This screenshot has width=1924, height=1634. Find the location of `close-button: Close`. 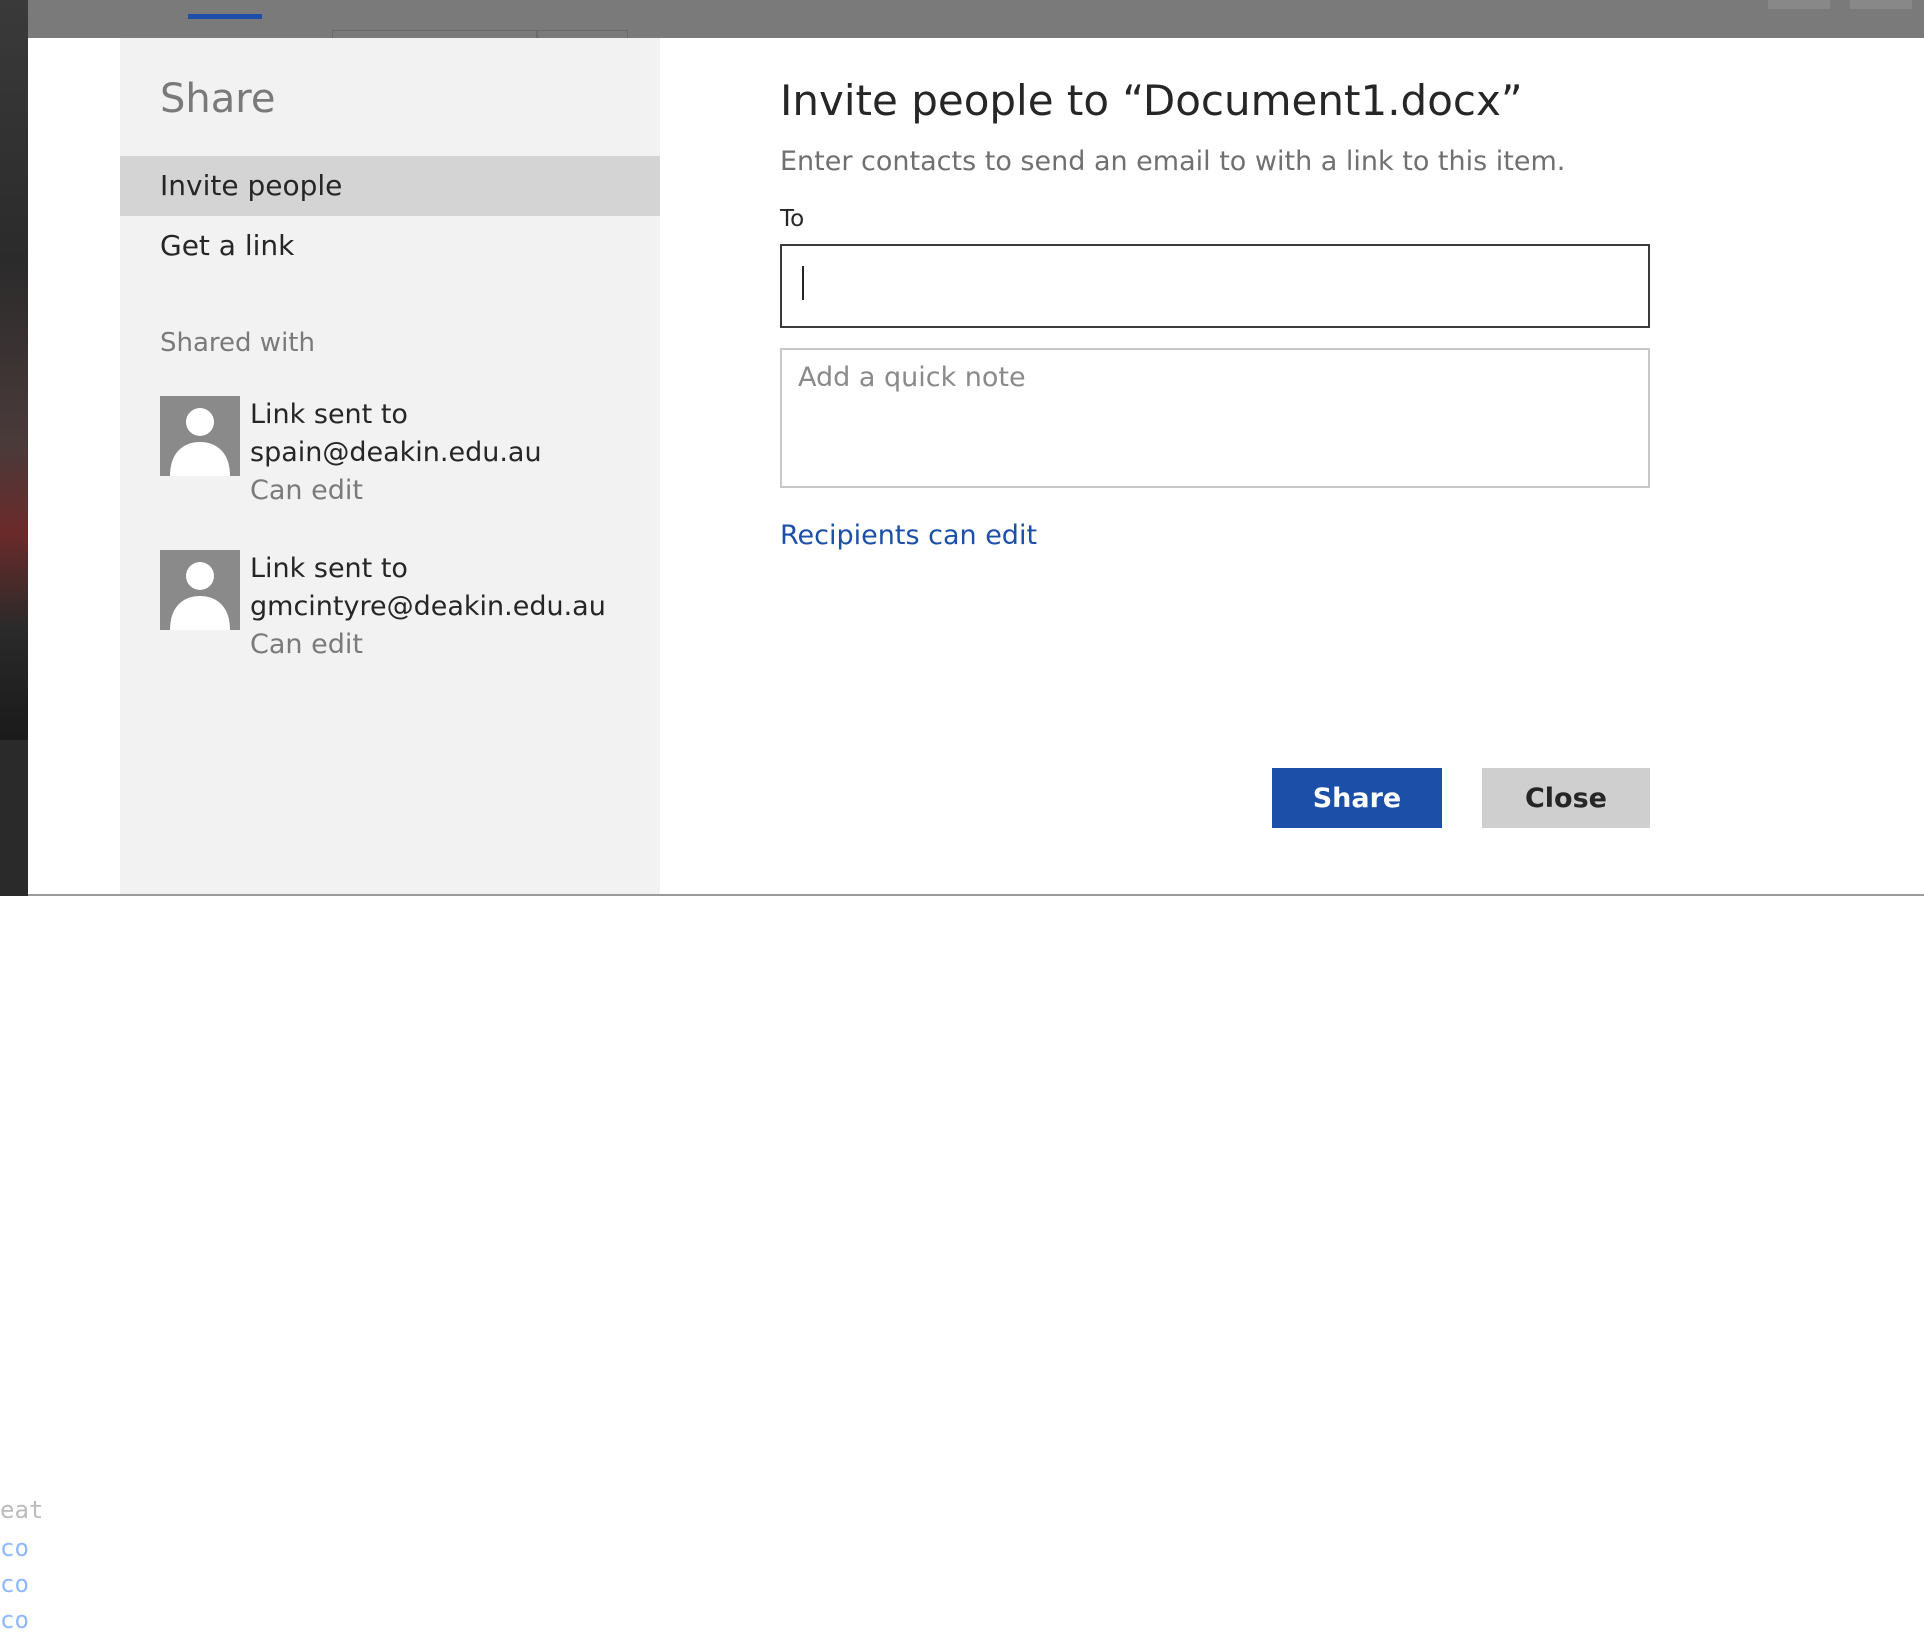

close-button: Close is located at coordinates (1566, 798).